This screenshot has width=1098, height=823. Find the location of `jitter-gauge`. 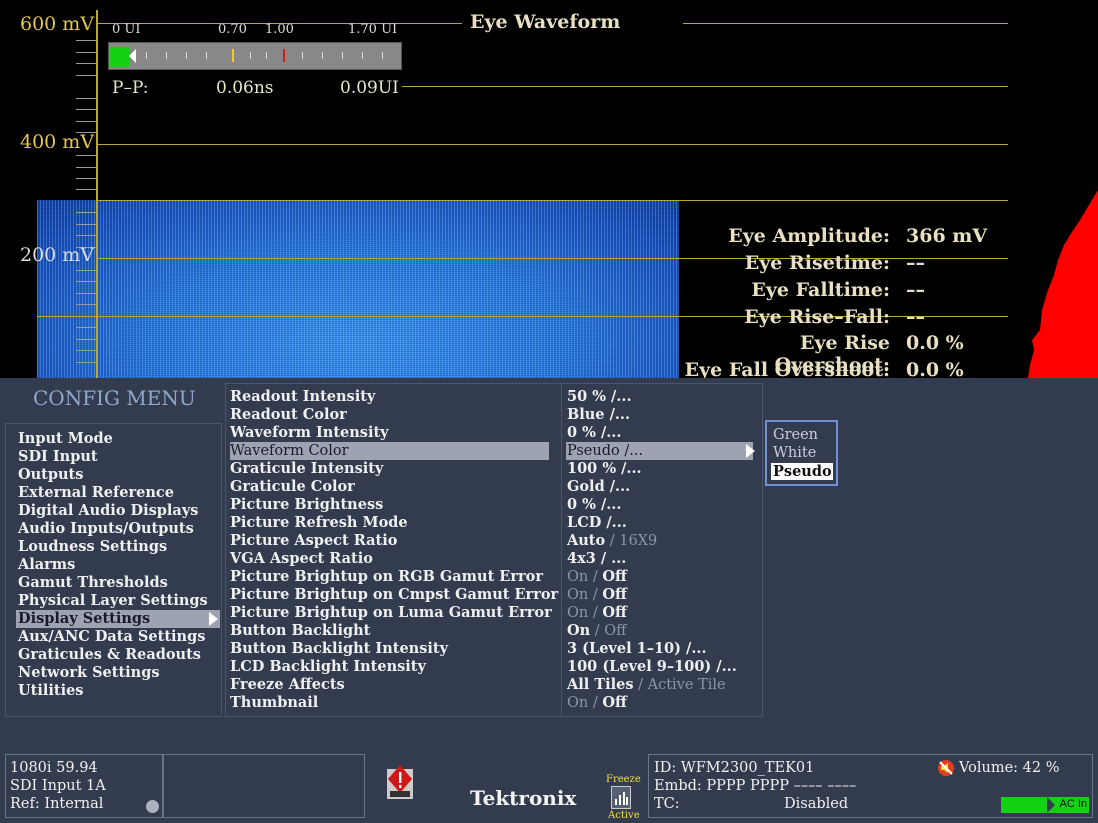

jitter-gauge is located at coordinates (255, 56).